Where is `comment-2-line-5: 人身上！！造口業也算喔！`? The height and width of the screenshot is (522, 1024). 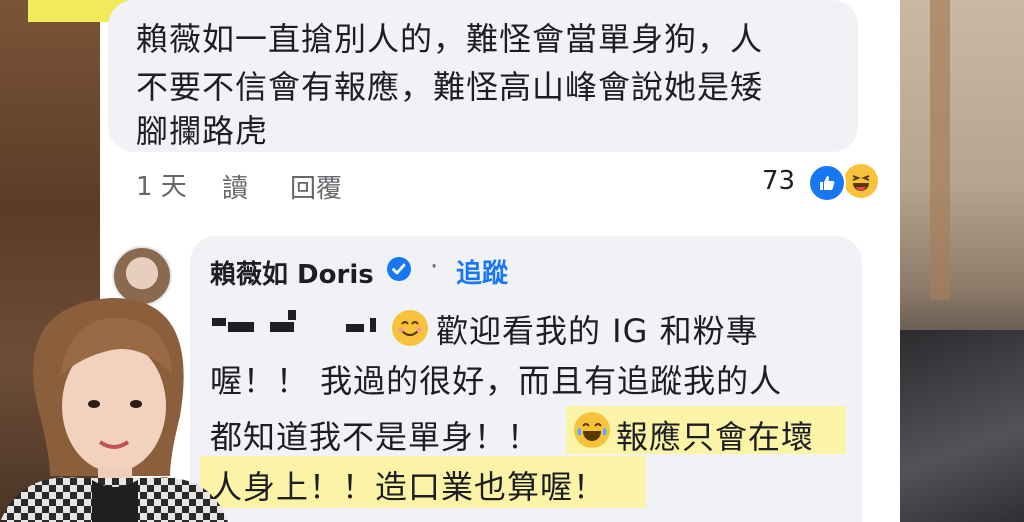 comment-2-line-5: 人身上！！造口業也算喔！ is located at coordinates (408, 487).